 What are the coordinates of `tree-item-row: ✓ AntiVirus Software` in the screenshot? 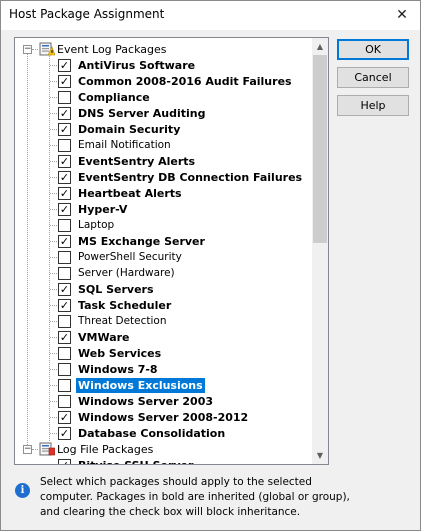 It's located at (163, 65).